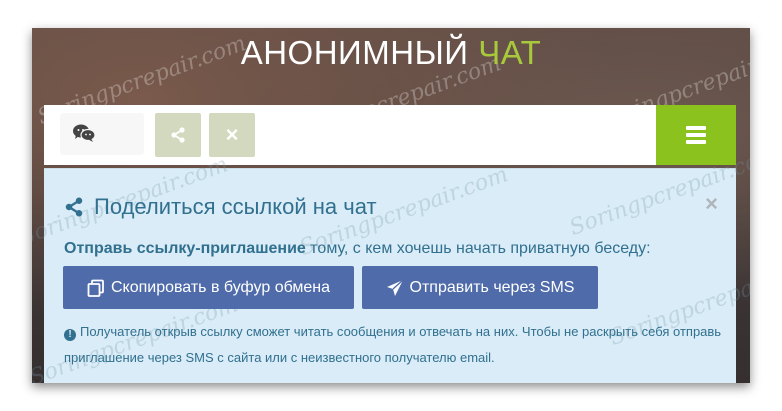  I want to click on site-title-accent: ЧАТ, so click(510, 52).